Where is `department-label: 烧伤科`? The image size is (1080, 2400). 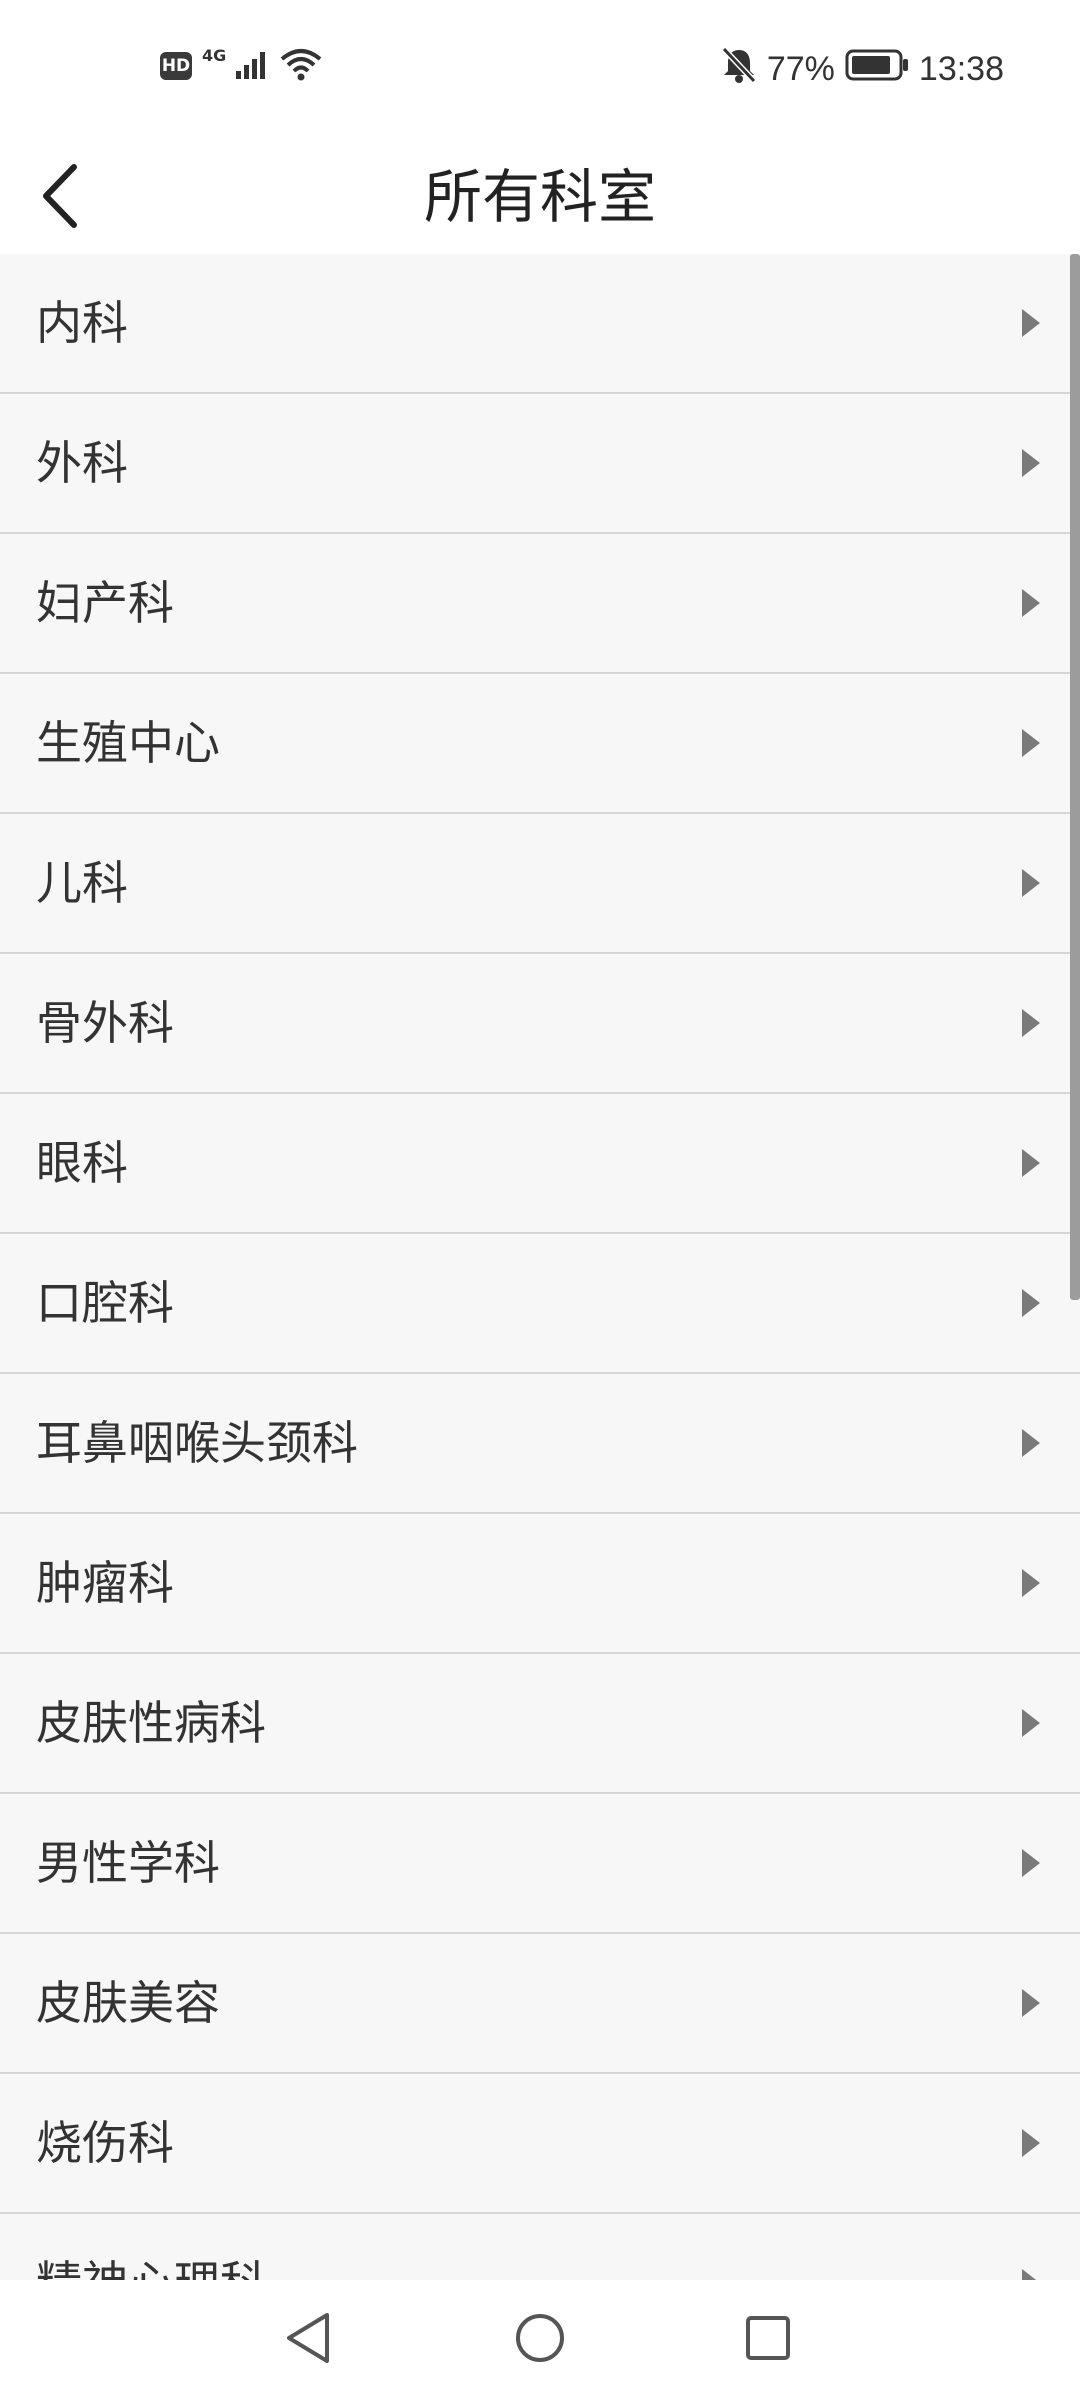 department-label: 烧伤科 is located at coordinates (105, 2143).